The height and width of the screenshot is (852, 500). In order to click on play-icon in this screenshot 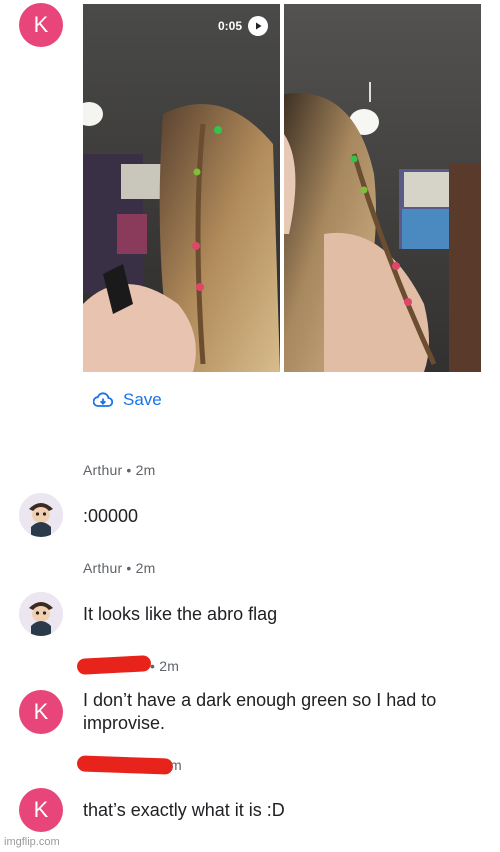, I will do `click(258, 26)`.